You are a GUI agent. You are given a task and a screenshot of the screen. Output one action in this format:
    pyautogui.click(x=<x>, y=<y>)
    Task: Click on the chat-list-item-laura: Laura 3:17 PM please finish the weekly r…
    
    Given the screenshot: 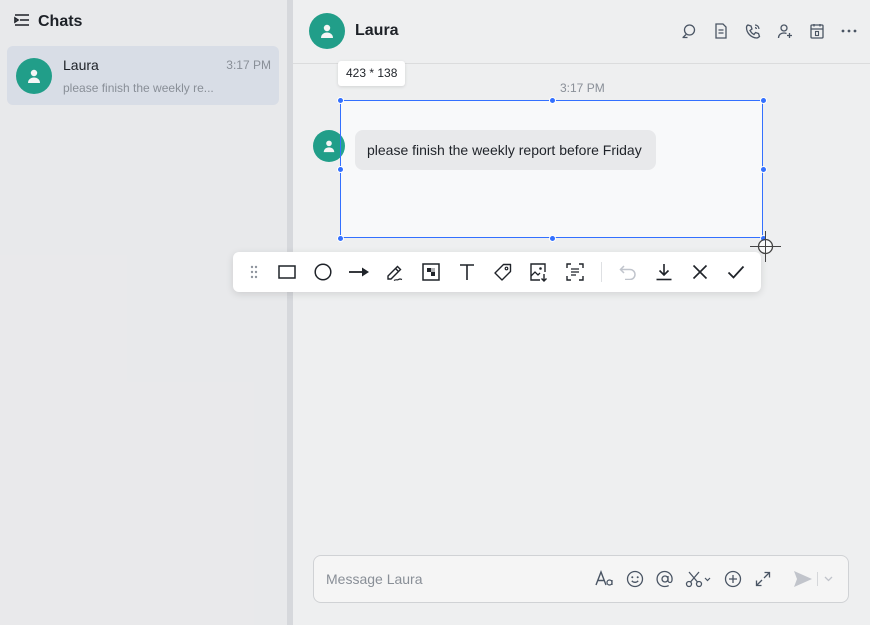 What is the action you would take?
    pyautogui.click(x=143, y=75)
    